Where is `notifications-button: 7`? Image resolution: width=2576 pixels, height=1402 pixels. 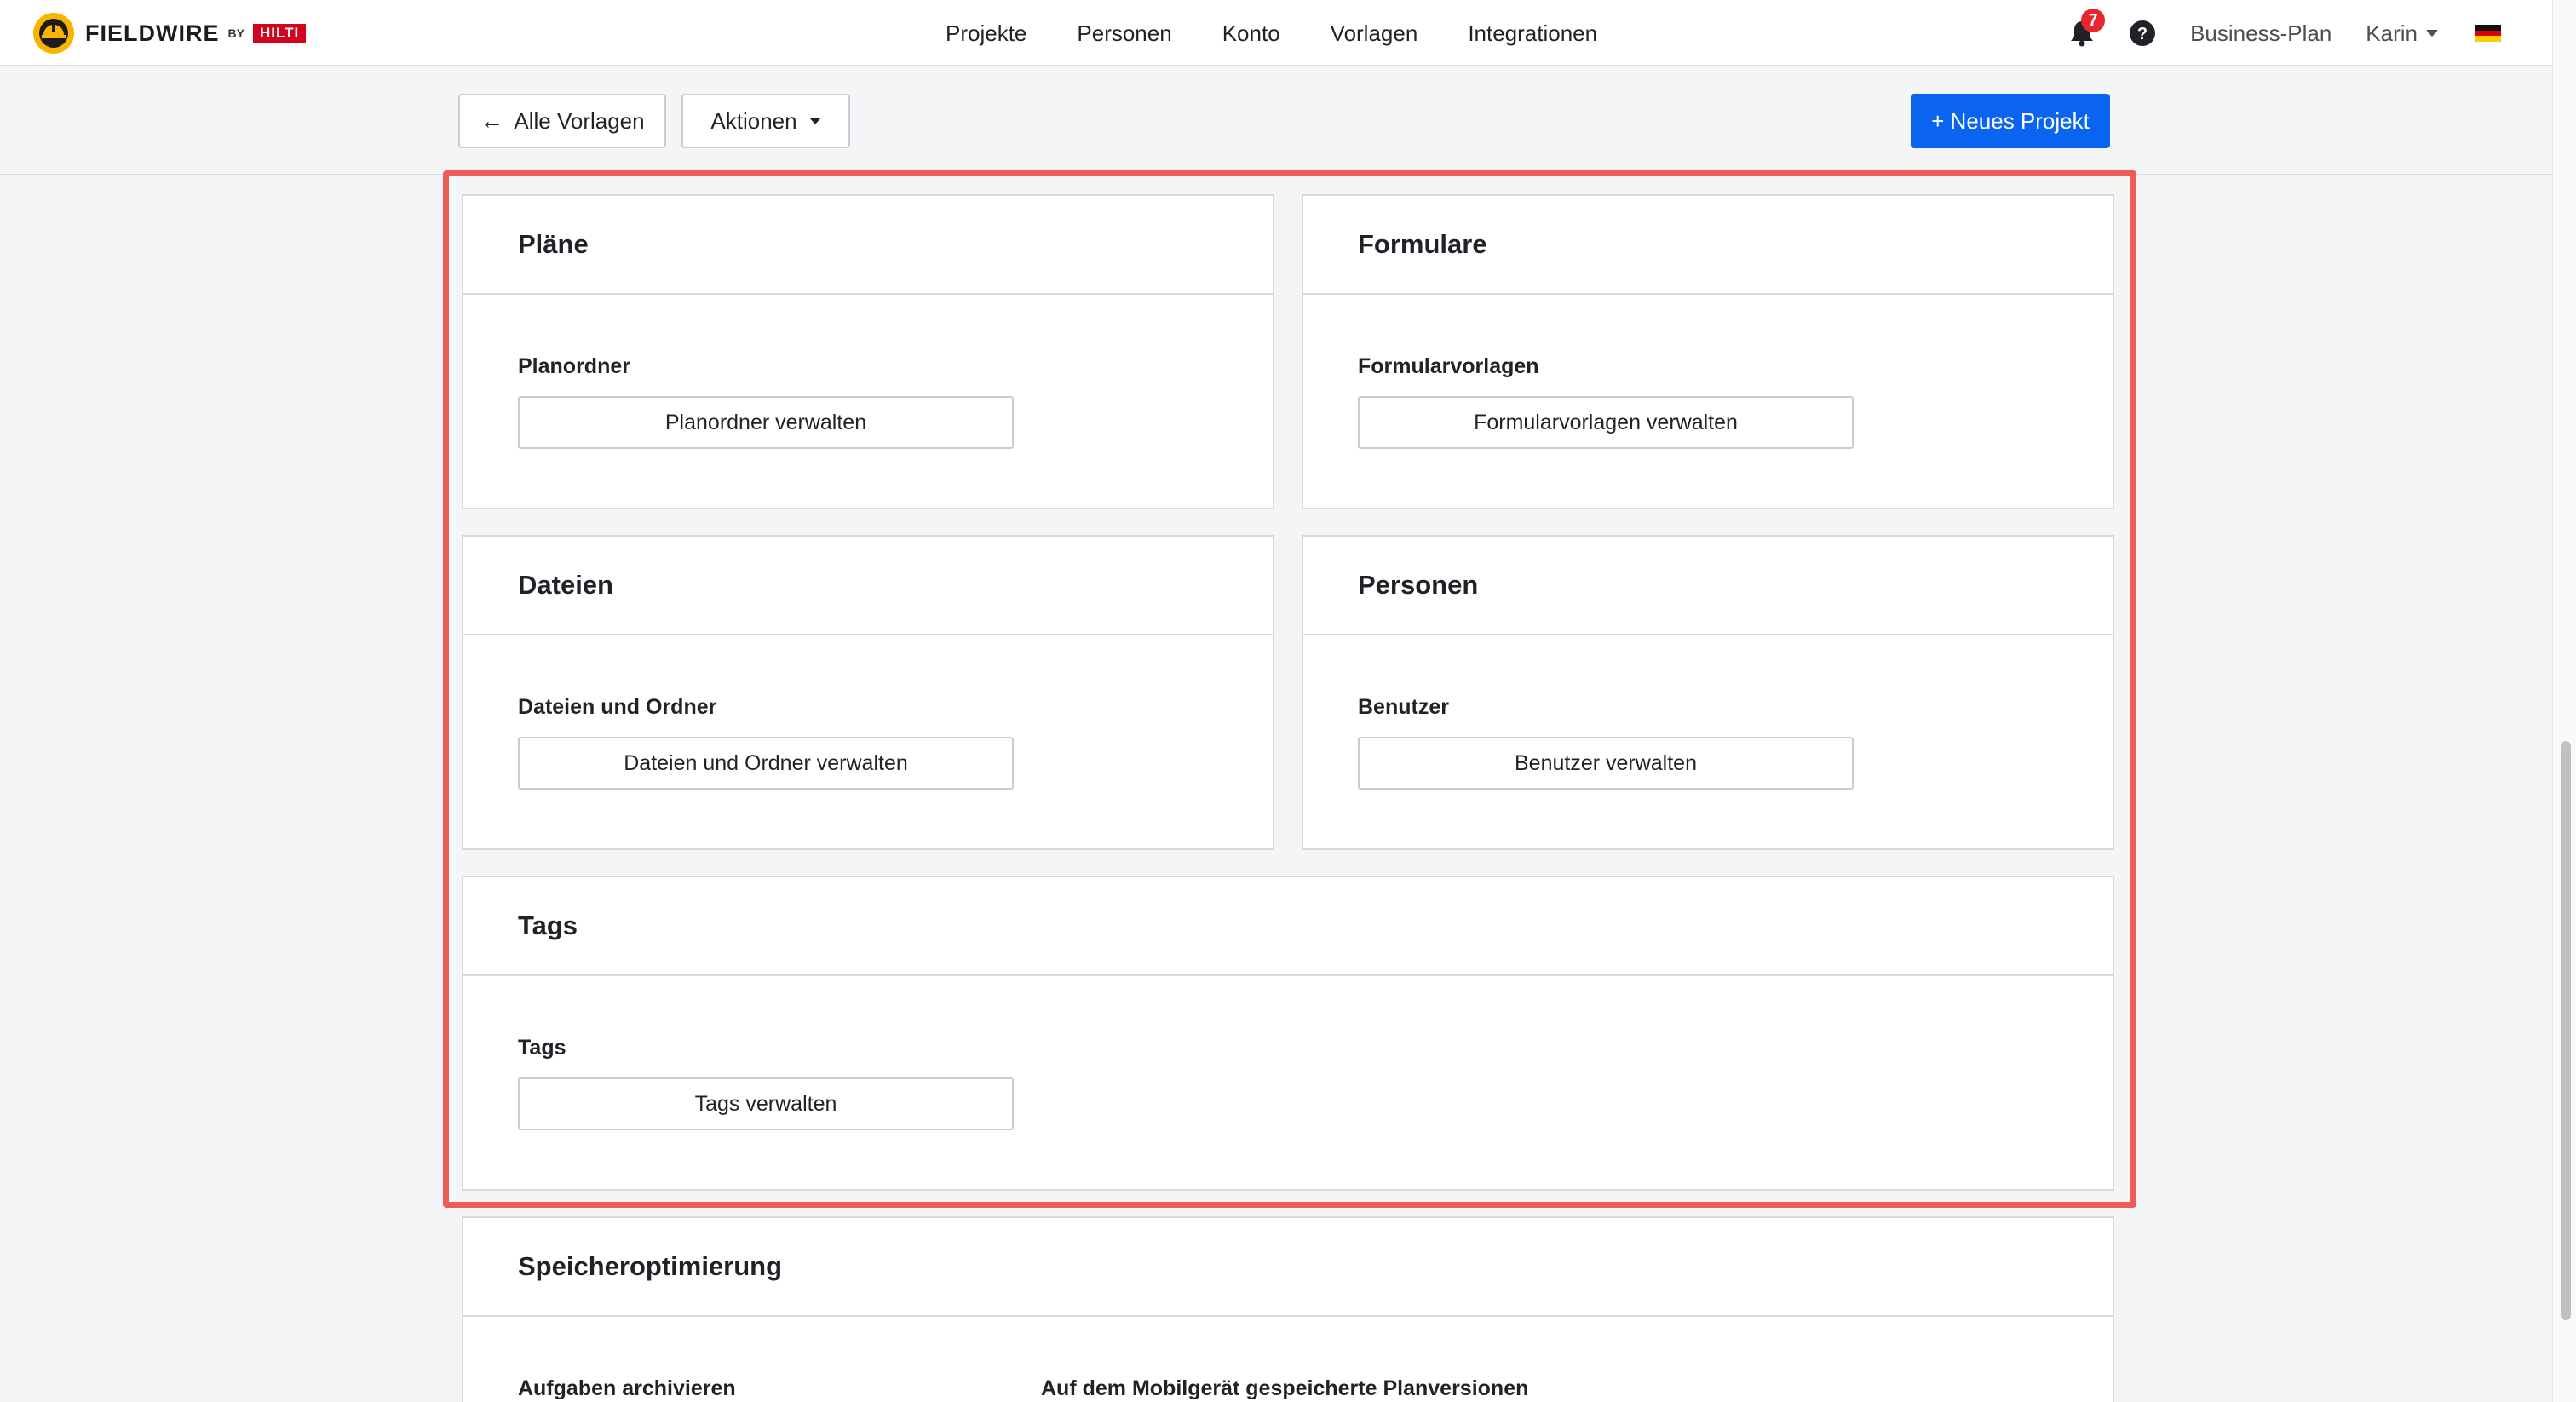 notifications-button: 7 is located at coordinates (2086, 28).